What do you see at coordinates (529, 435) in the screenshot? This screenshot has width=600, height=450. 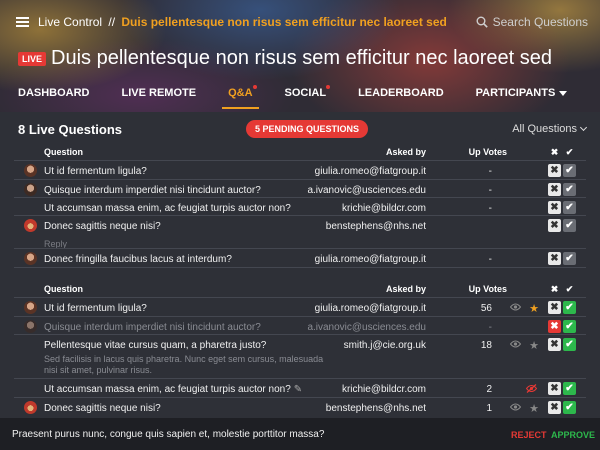 I see `reject-button: REJECT` at bounding box center [529, 435].